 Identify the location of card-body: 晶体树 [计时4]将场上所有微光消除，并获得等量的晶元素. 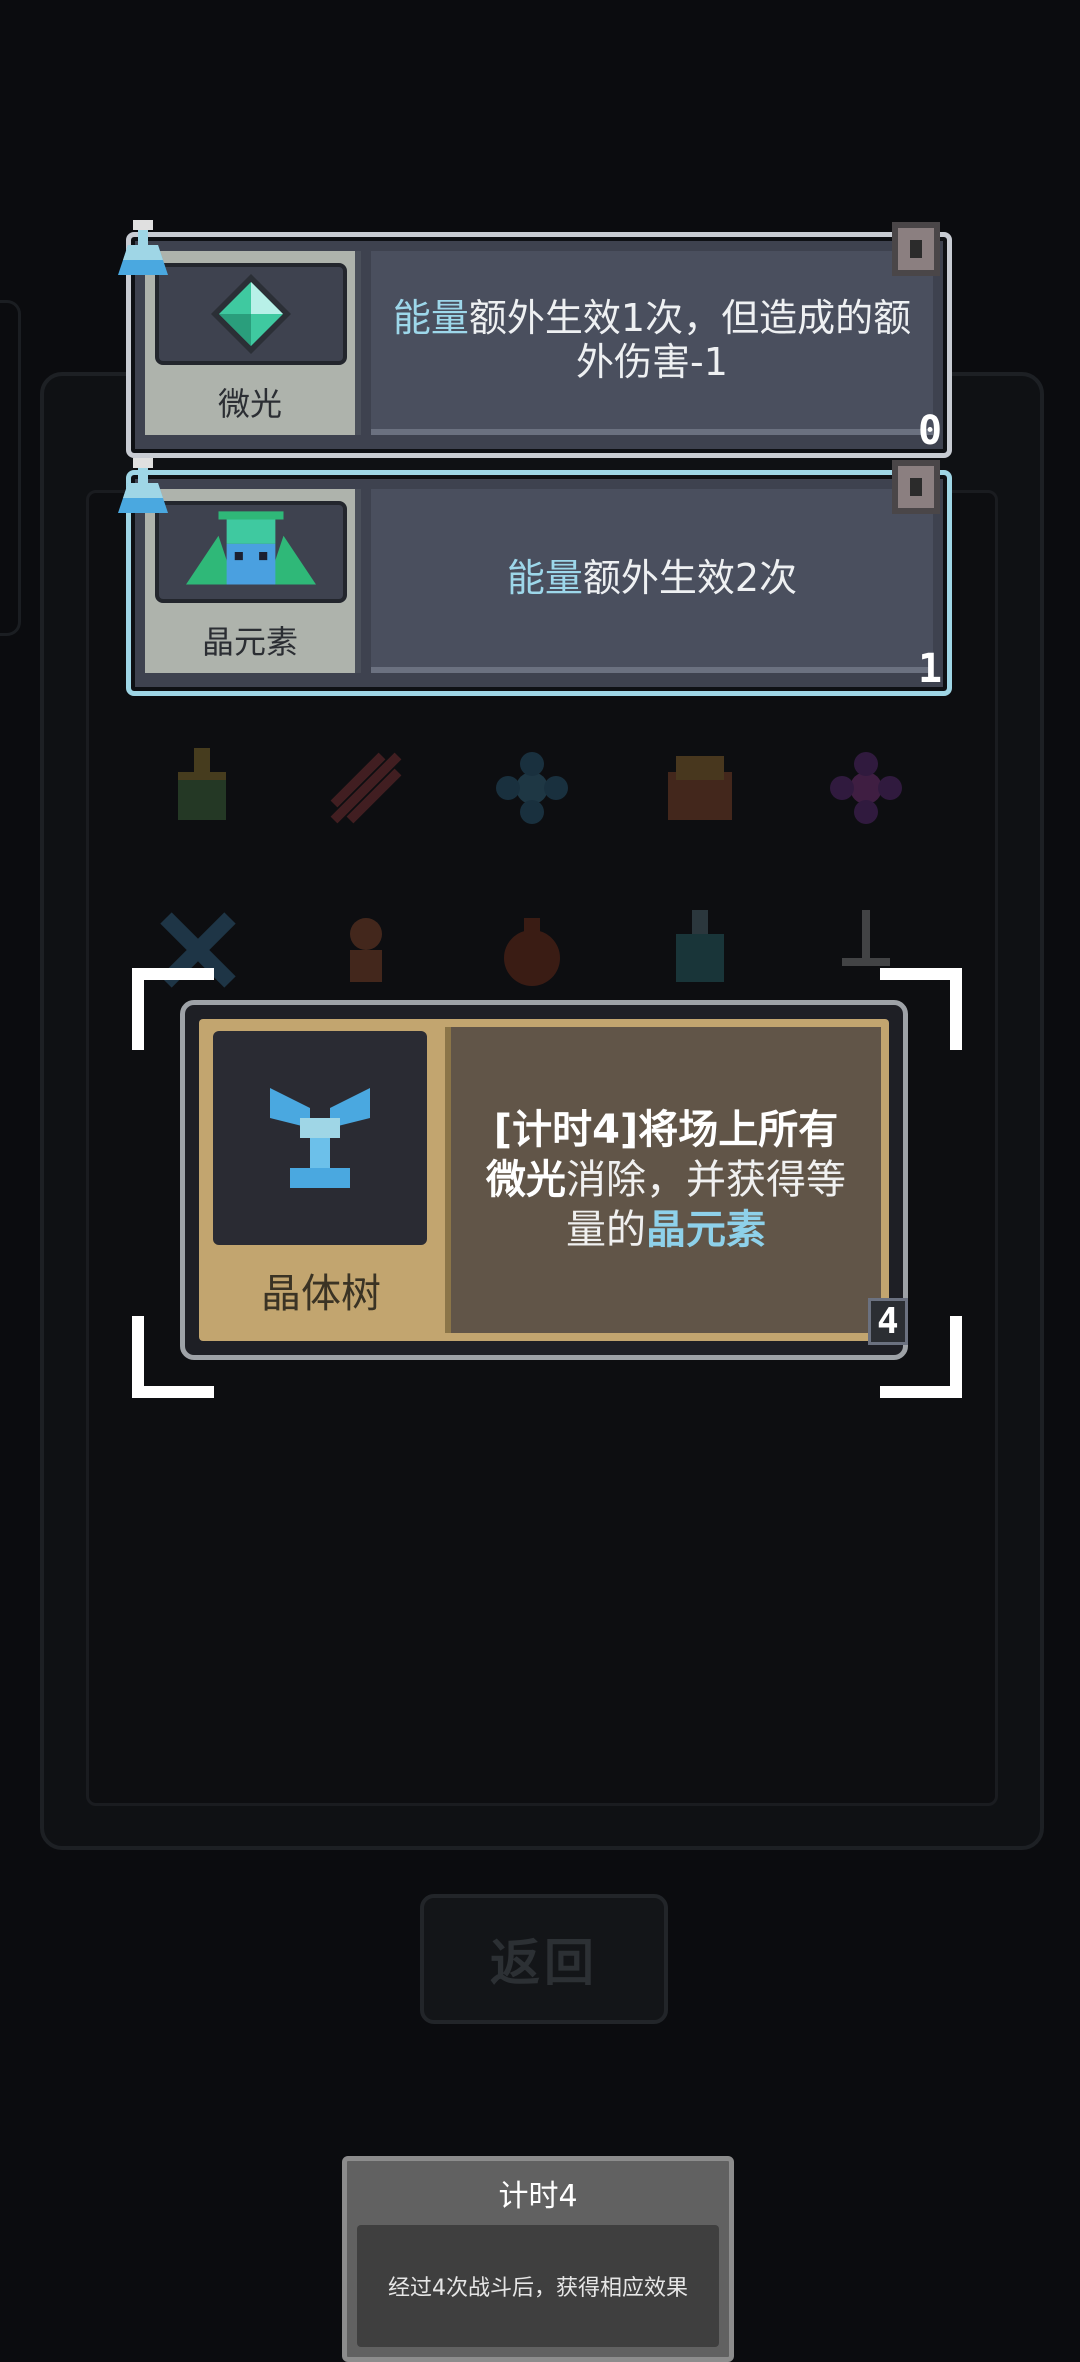
(544, 1180).